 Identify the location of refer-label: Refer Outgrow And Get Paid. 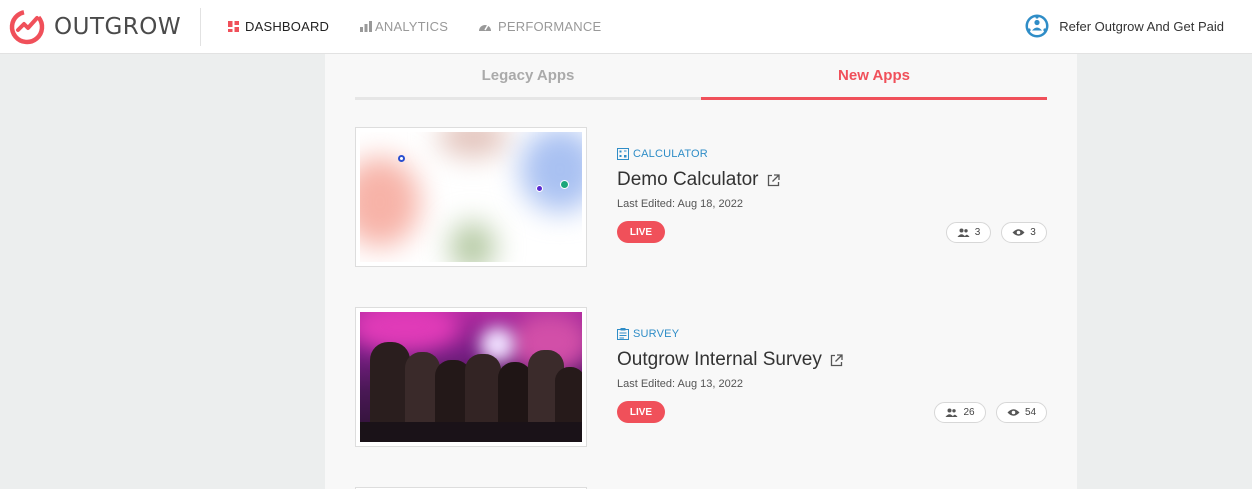
(1141, 26).